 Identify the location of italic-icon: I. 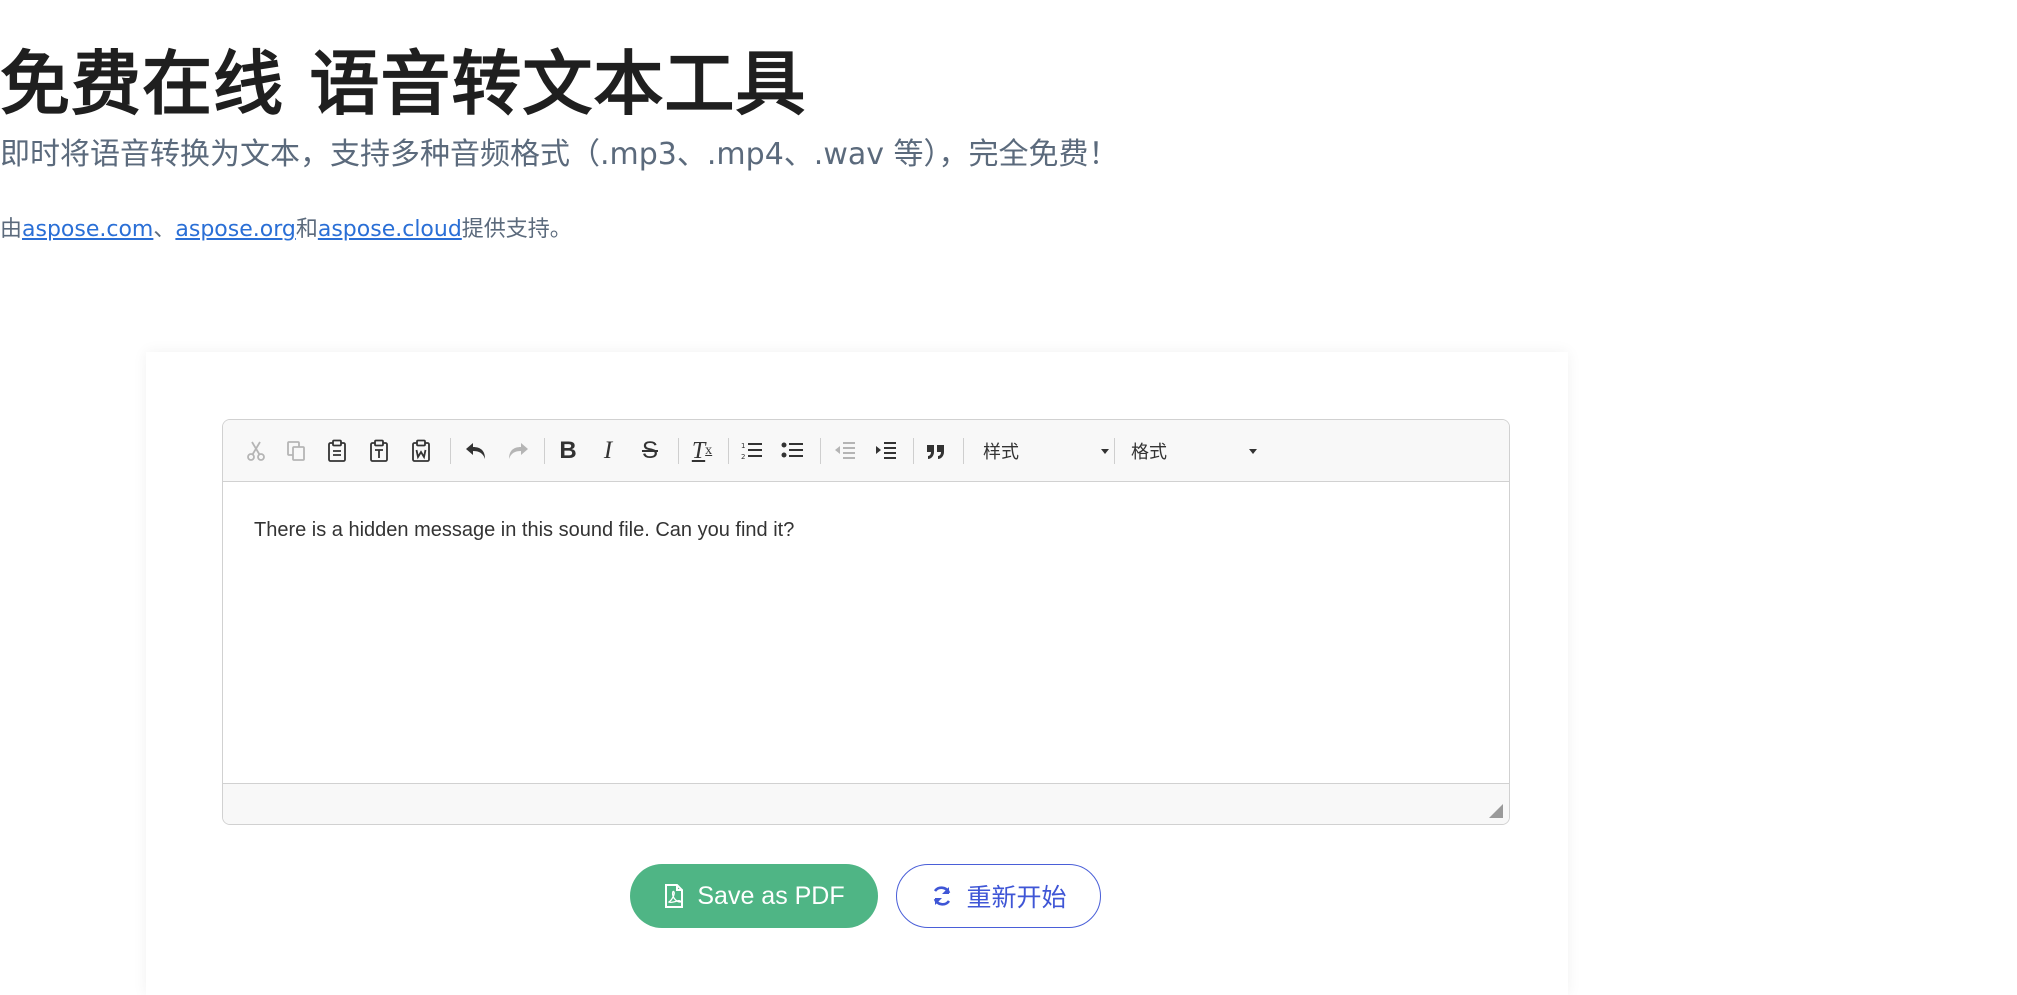
(608, 451).